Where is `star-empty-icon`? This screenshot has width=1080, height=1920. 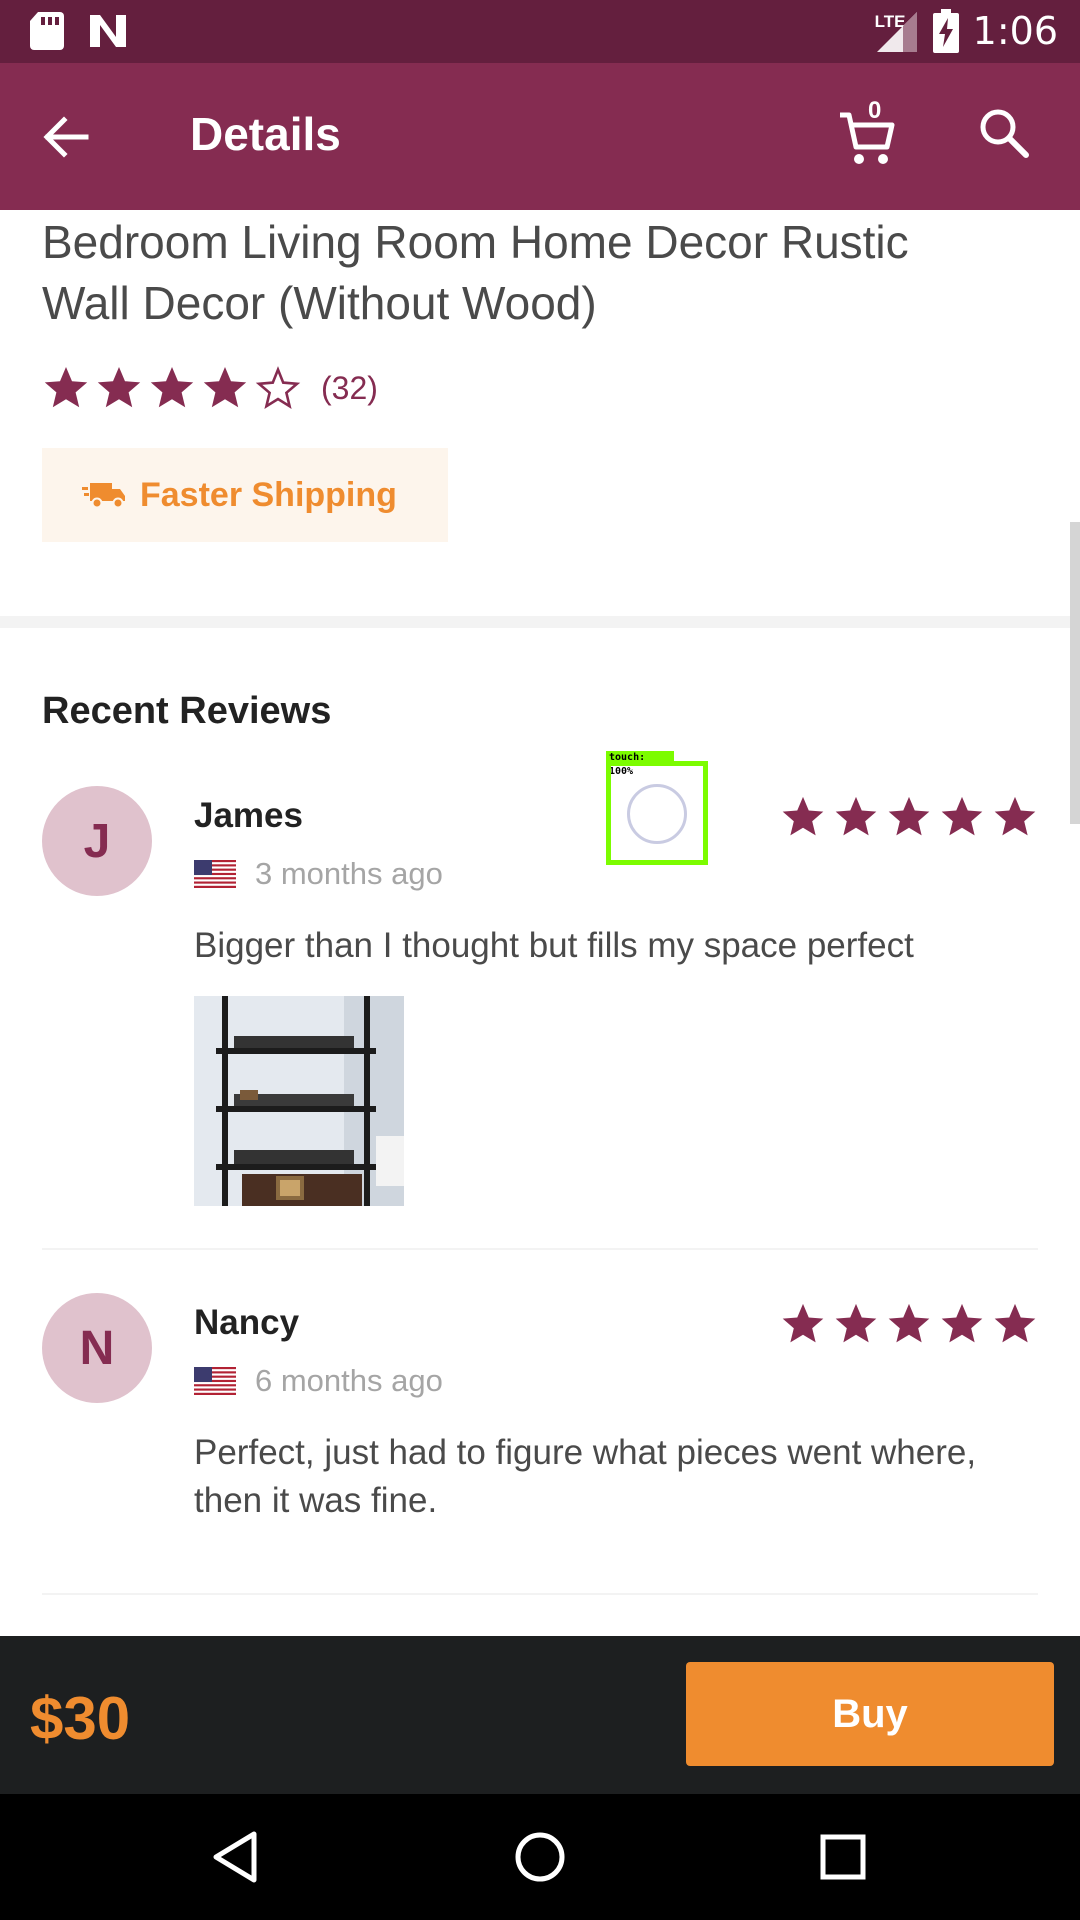 star-empty-icon is located at coordinates (278, 387).